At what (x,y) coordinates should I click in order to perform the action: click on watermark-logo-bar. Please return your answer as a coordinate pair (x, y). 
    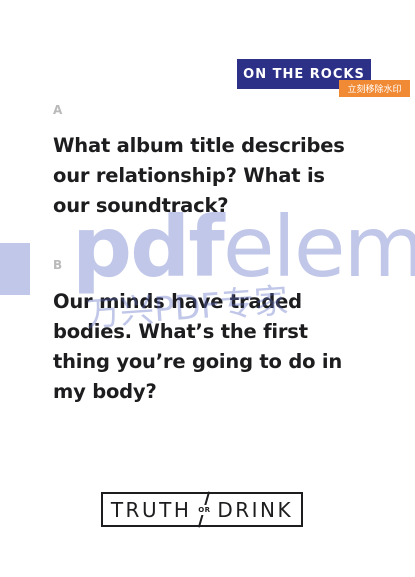
    Looking at the image, I should click on (15, 269).